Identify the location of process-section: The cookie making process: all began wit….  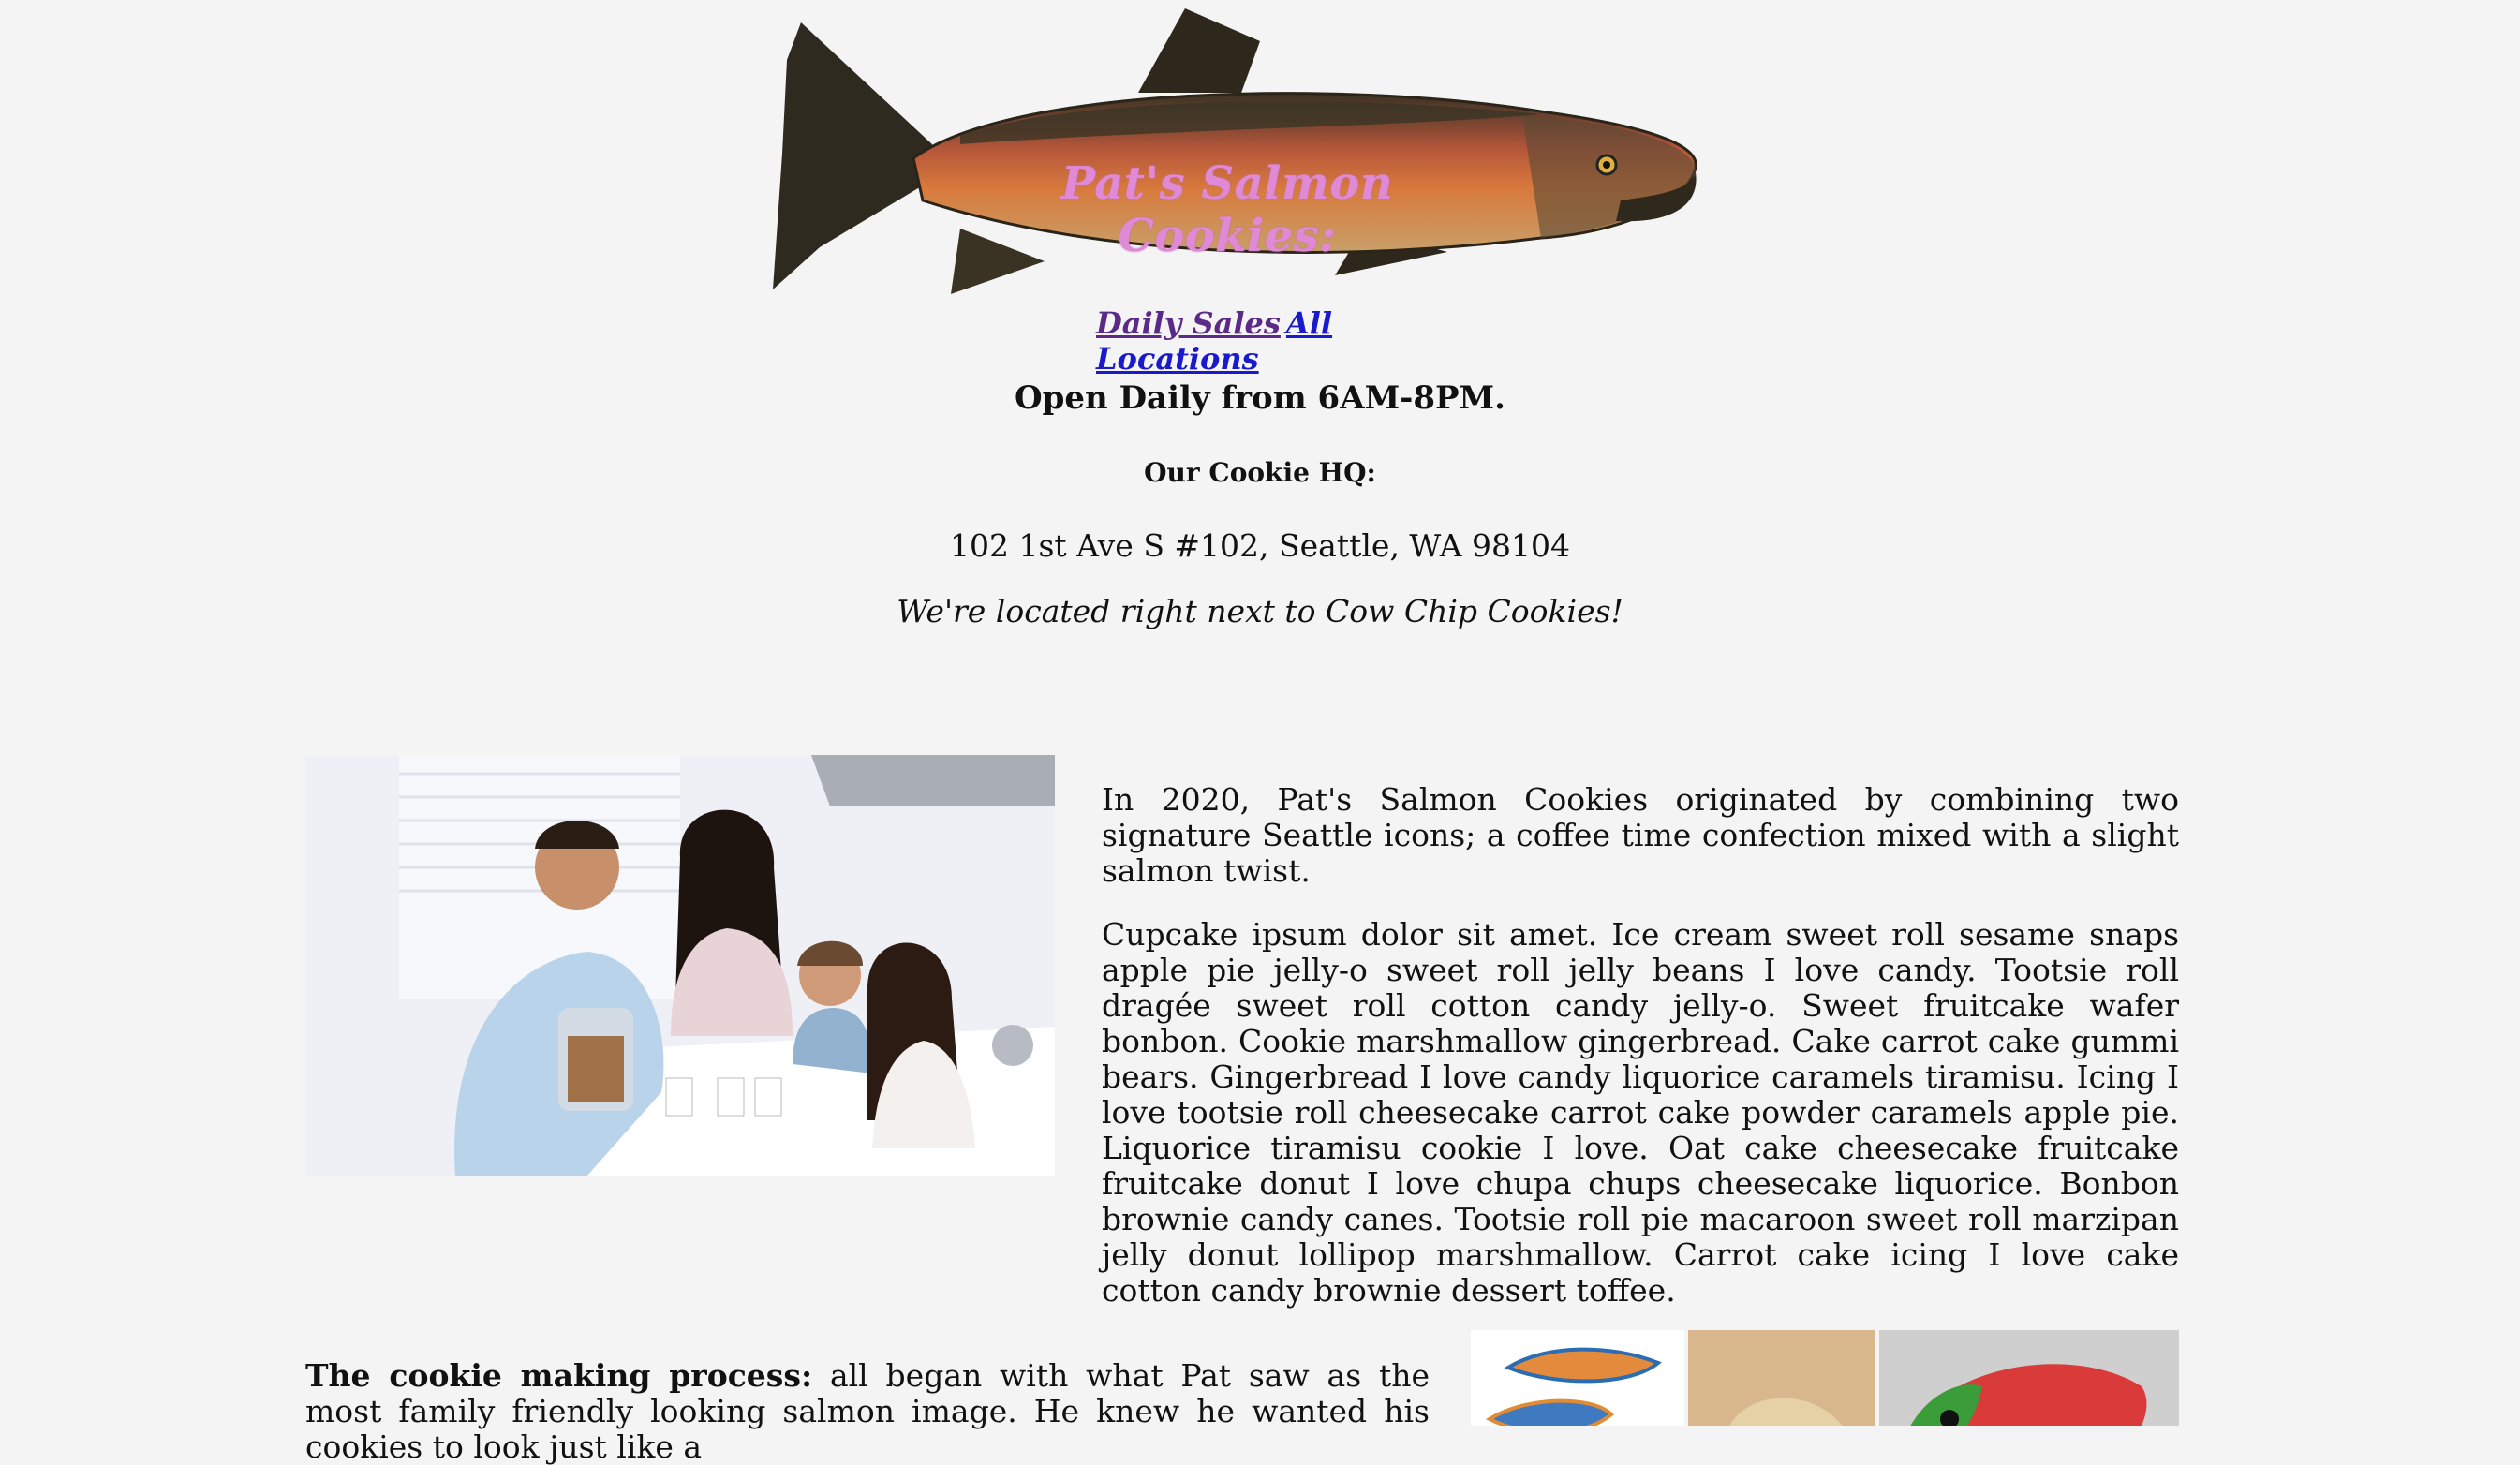
(867, 1411).